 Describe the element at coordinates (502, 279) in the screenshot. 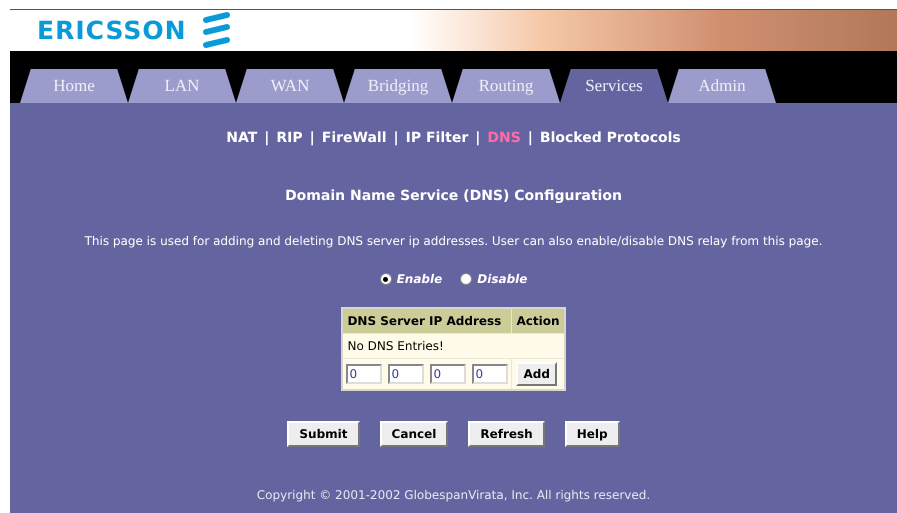

I see `radio-label: Disable` at that location.